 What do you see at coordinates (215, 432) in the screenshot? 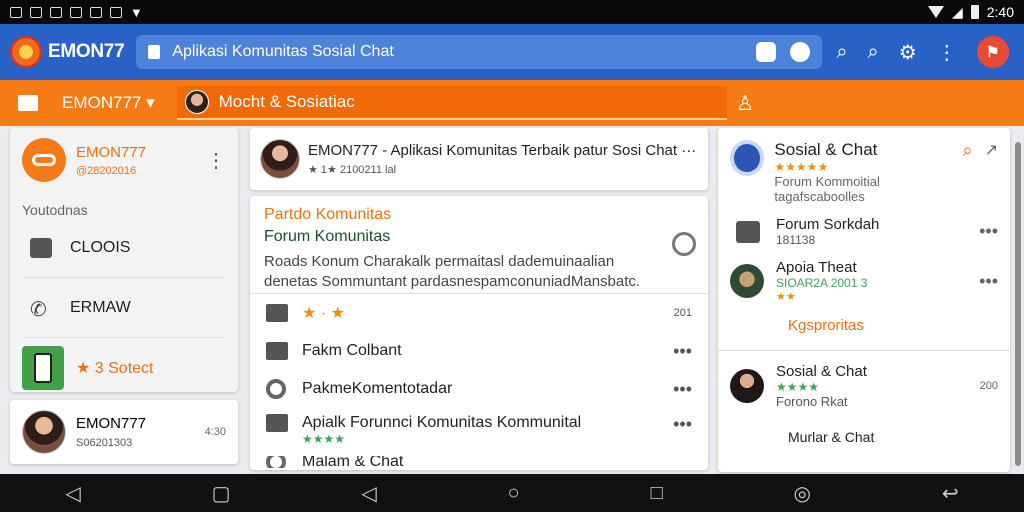
I see `user-time: 4:30` at bounding box center [215, 432].